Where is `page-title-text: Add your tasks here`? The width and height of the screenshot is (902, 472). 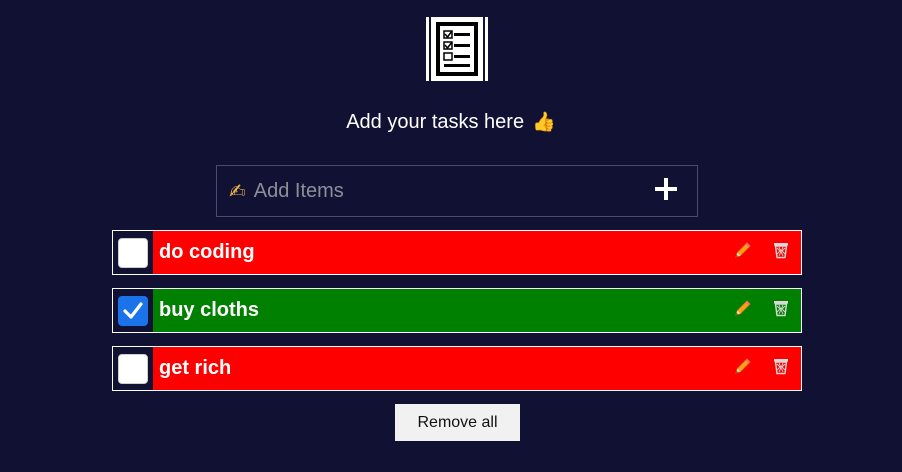
page-title-text: Add your tasks here is located at coordinates (435, 122).